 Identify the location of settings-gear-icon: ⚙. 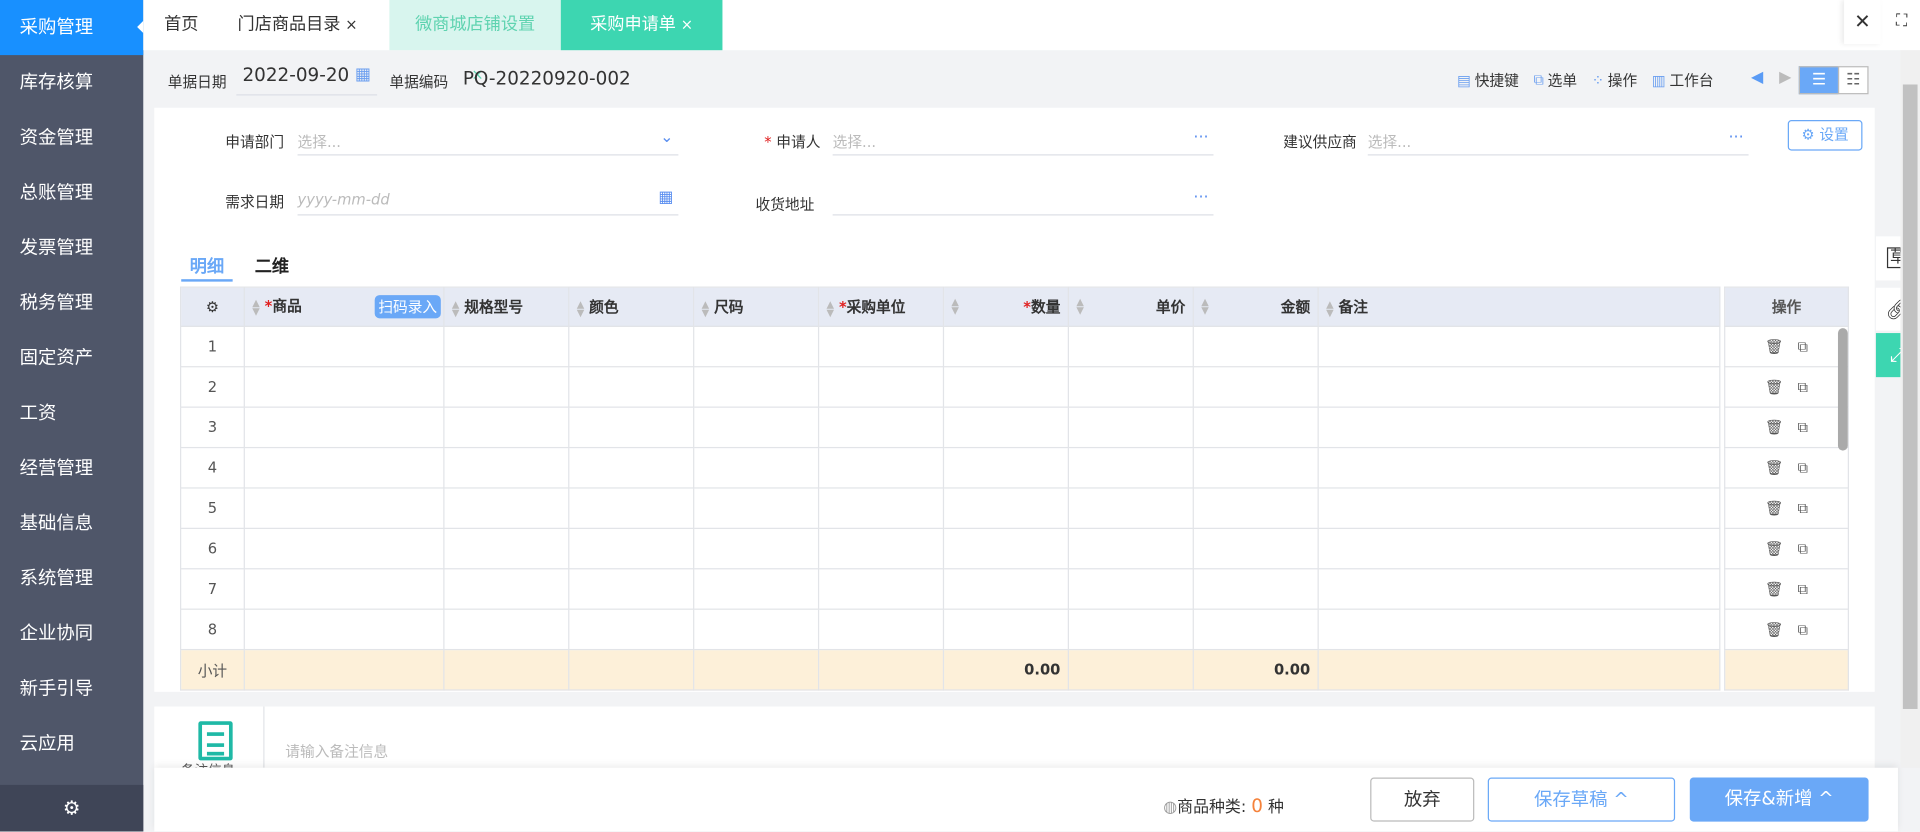
(72, 808).